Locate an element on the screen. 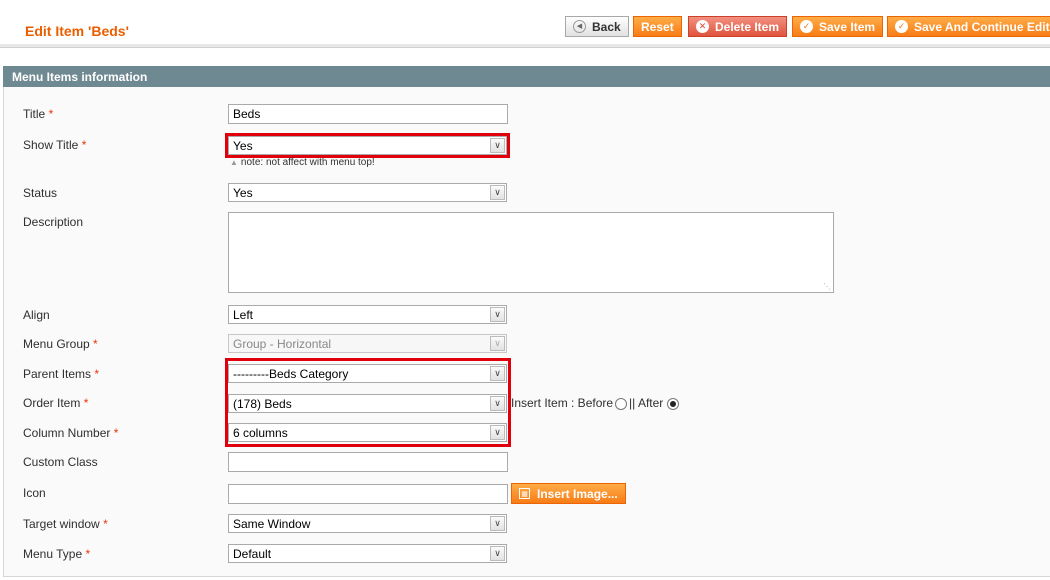  column-number-label: Column Number * is located at coordinates (71, 433).